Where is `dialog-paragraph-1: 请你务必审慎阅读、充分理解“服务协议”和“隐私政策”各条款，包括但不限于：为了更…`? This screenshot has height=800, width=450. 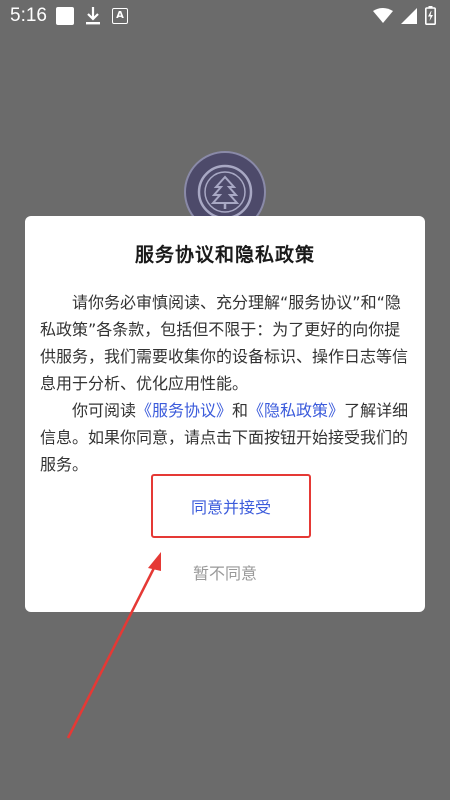 dialog-paragraph-1: 请你务必审慎阅读、充分理解“服务协议”和“隐私政策”各条款，包括但不限于：为了更… is located at coordinates (224, 343).